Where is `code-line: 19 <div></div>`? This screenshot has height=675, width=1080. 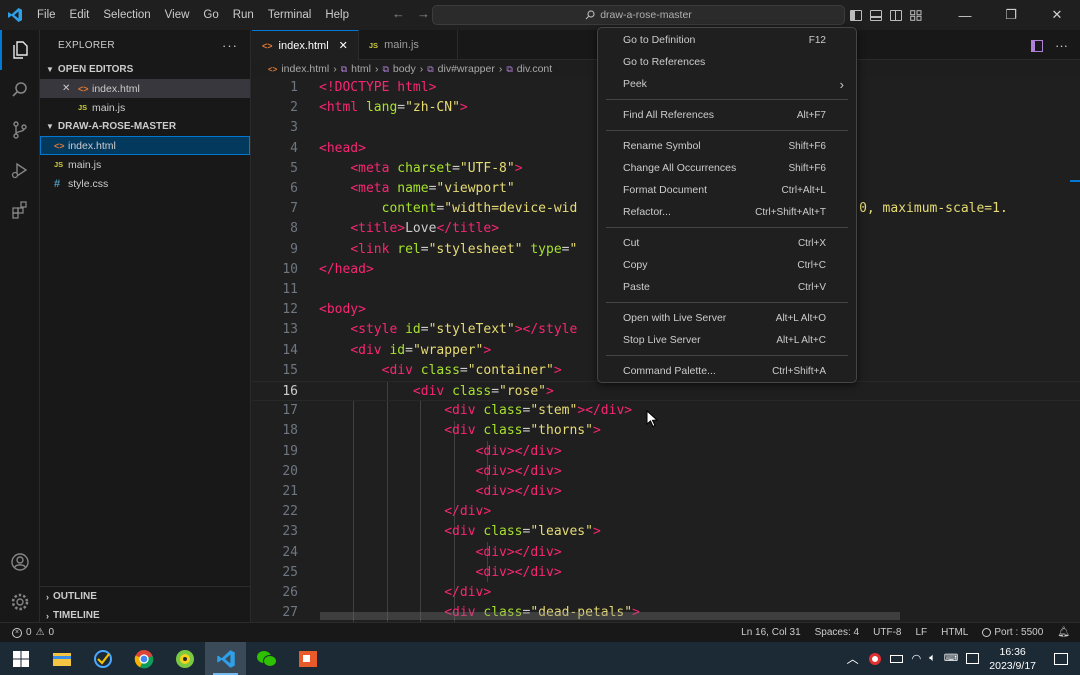 code-line: 19 <div></div> is located at coordinates (666, 452).